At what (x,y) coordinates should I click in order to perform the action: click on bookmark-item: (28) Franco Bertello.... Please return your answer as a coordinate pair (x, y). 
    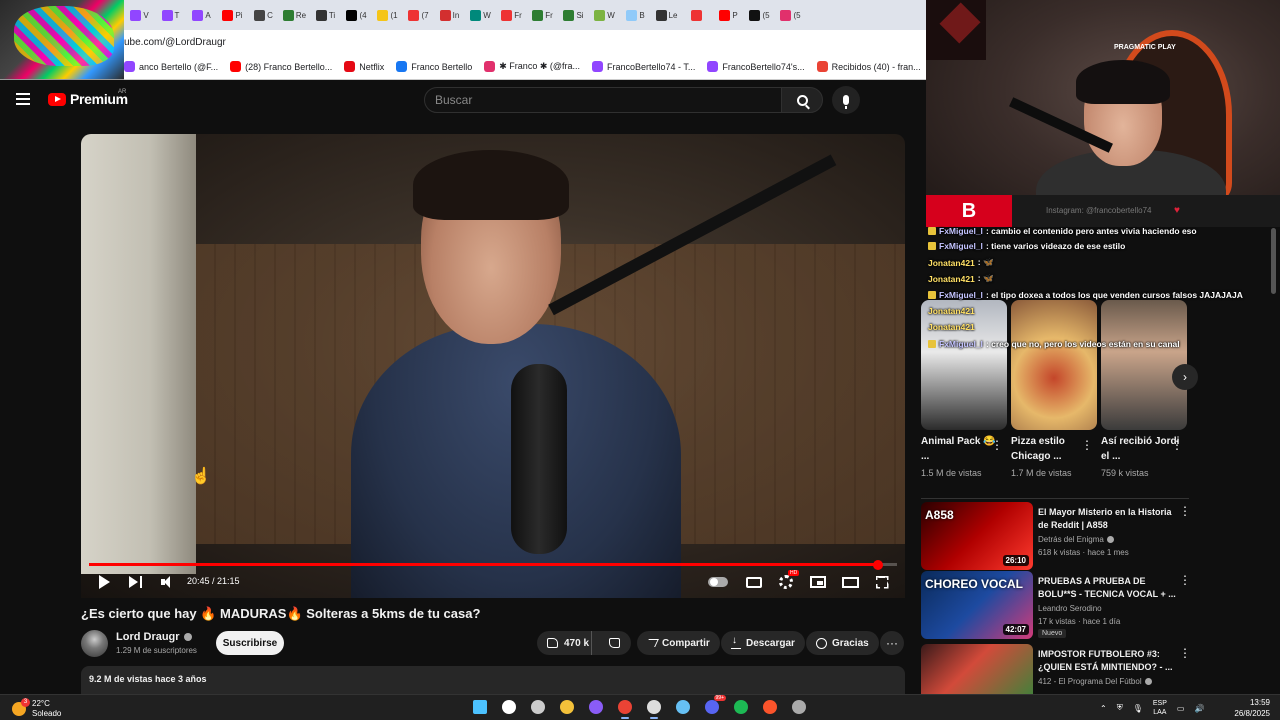
    Looking at the image, I should click on (281, 66).